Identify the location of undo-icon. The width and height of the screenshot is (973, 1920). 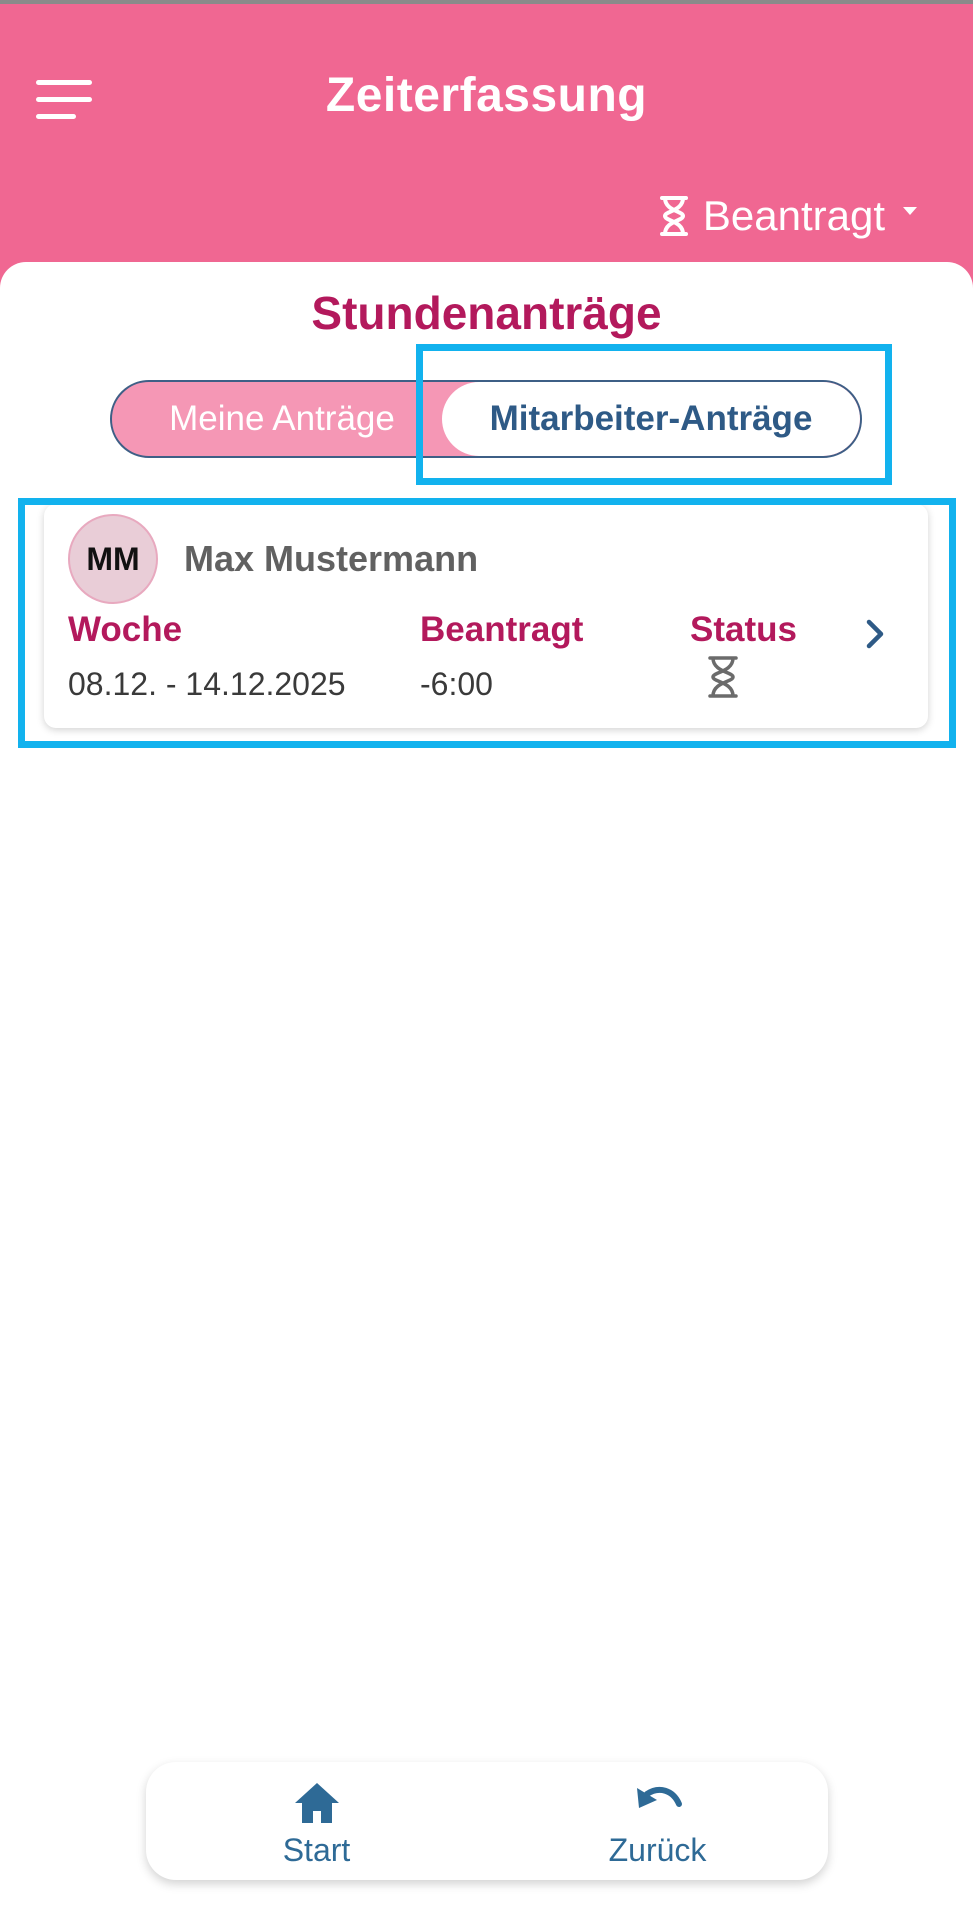
(659, 1797).